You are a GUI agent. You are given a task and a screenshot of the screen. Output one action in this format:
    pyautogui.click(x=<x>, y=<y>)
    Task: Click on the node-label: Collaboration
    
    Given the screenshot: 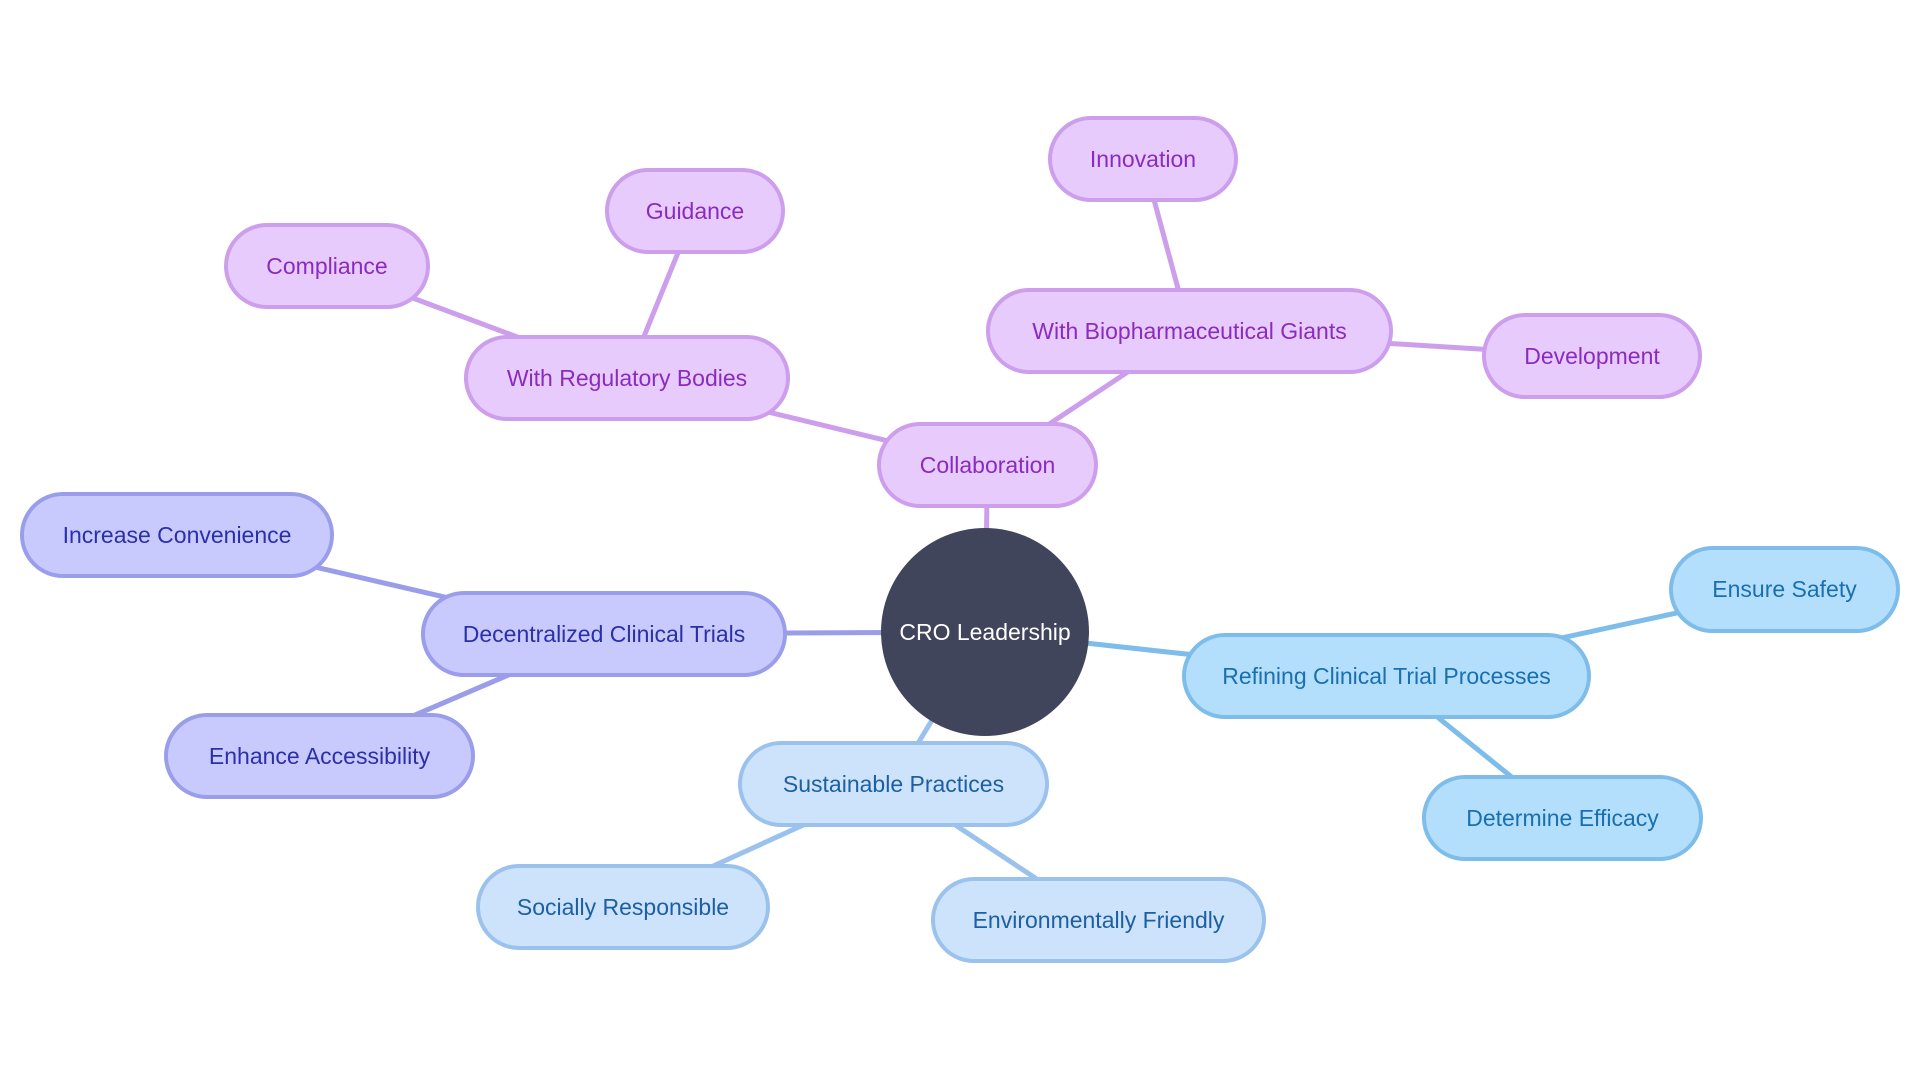 What is the action you would take?
    pyautogui.click(x=987, y=464)
    